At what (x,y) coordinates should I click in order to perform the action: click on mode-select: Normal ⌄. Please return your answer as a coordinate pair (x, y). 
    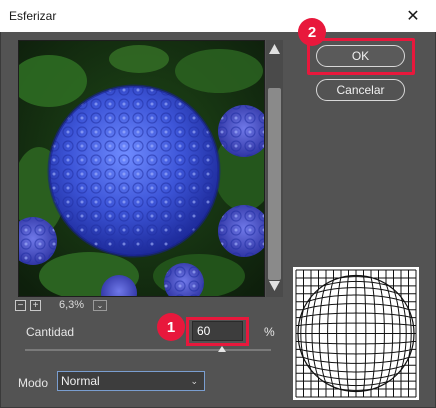
    Looking at the image, I should click on (131, 381).